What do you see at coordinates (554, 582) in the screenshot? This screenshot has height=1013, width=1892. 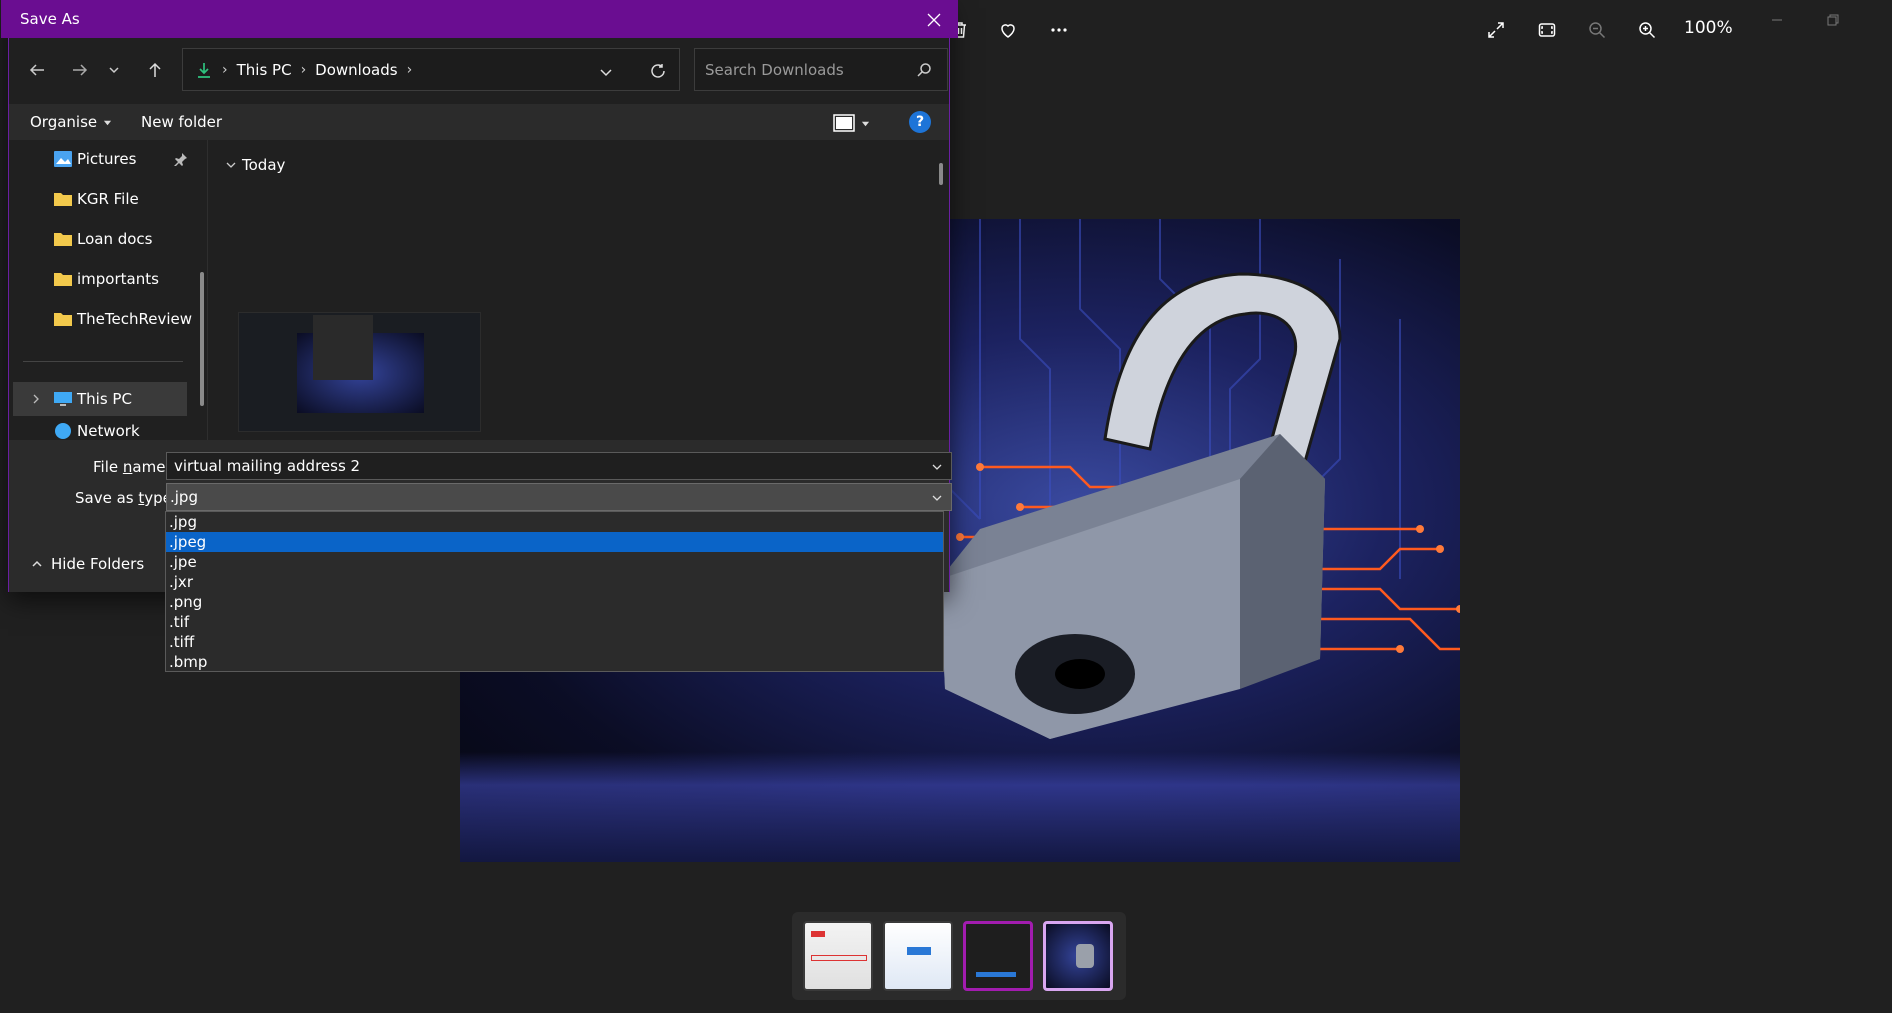 I see `type-option-jxr: .jxr` at bounding box center [554, 582].